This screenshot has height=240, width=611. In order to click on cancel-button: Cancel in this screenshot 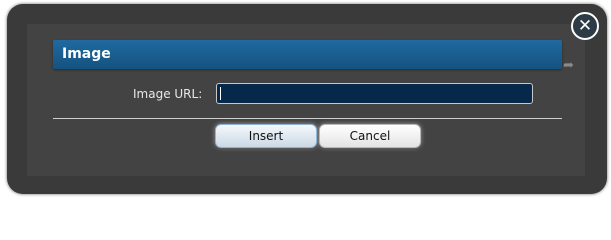, I will do `click(370, 136)`.